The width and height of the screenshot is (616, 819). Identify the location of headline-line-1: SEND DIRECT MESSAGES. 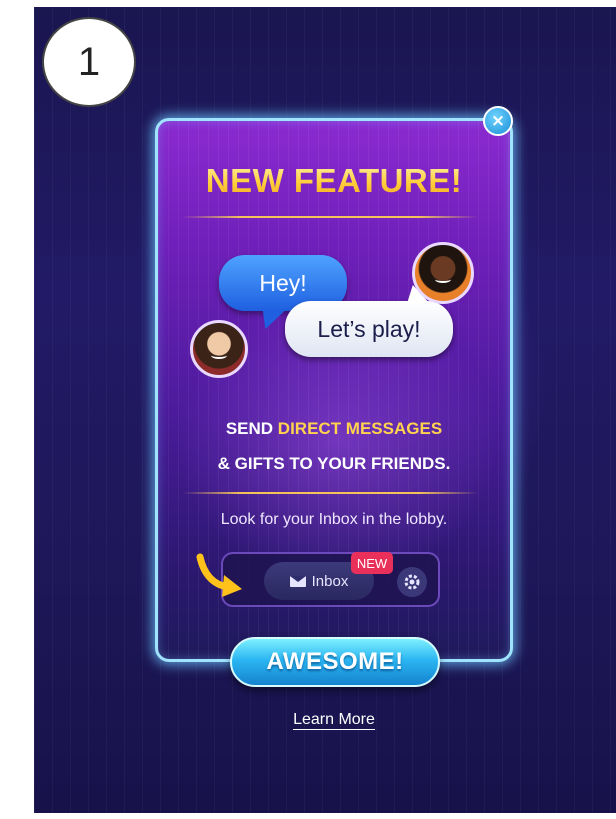
(334, 429).